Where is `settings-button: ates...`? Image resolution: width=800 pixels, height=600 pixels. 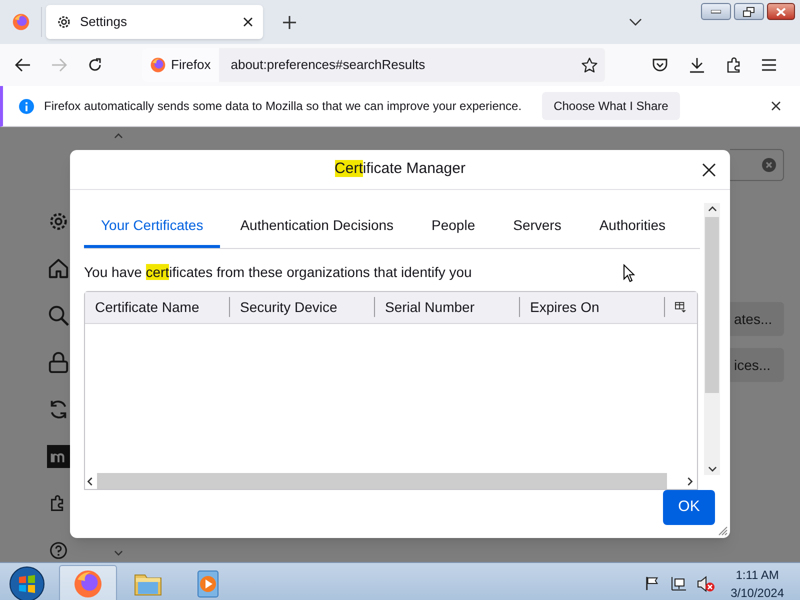 settings-button: ates... is located at coordinates (757, 319).